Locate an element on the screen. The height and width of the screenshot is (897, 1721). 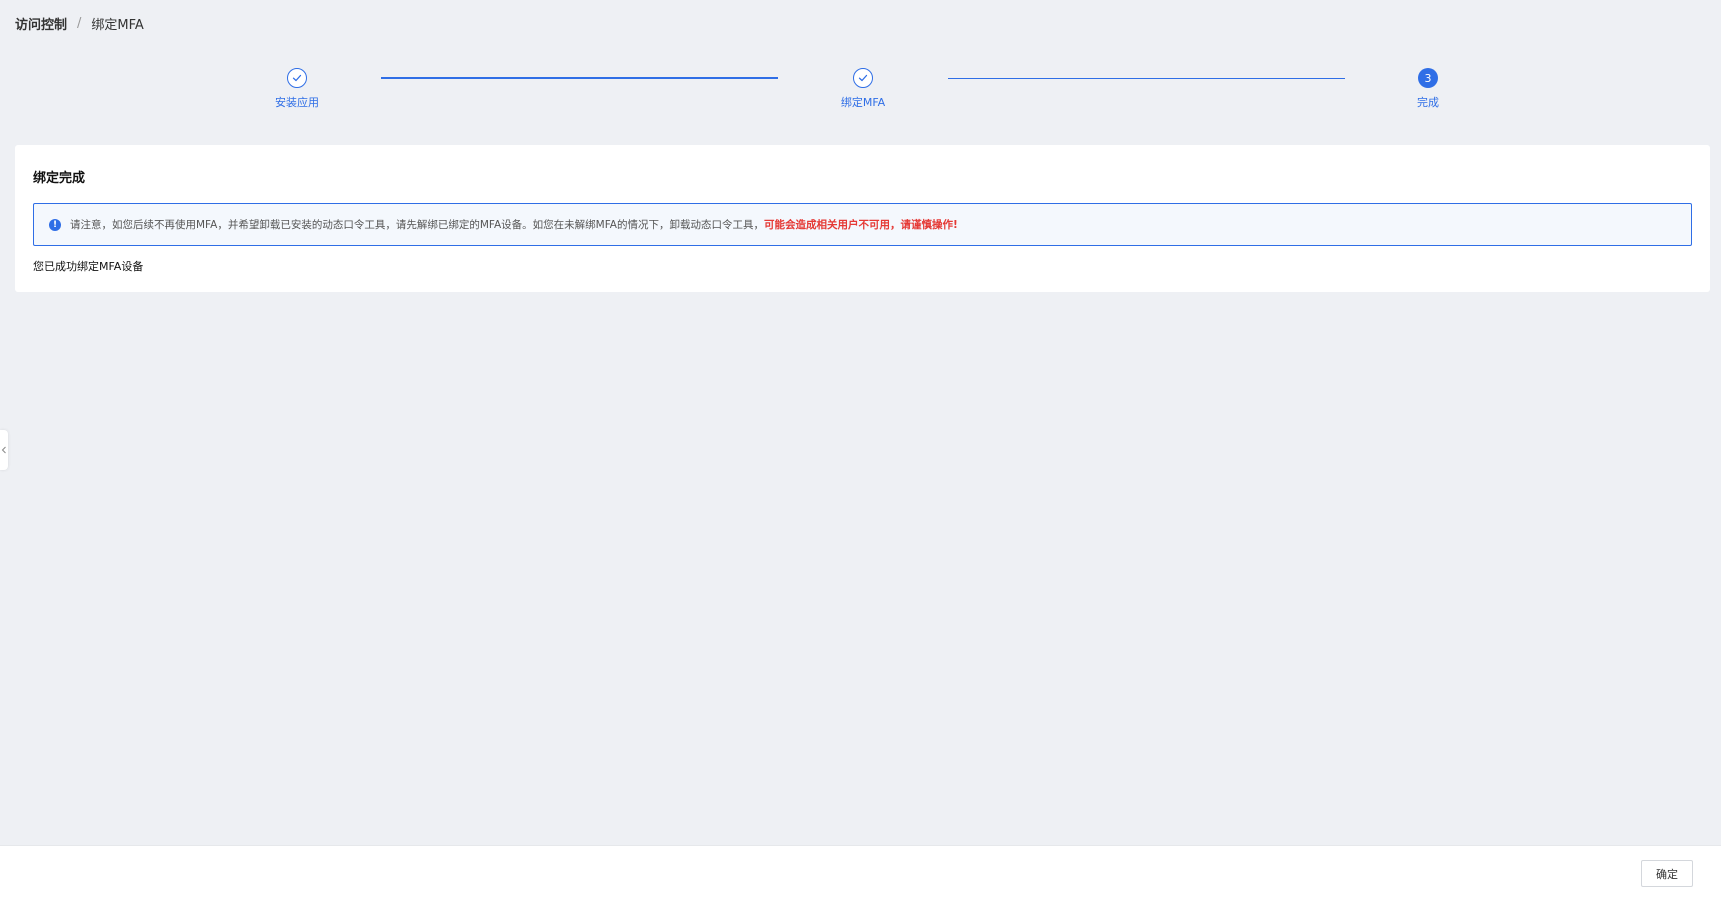
step-install-app: 安装应用 is located at coordinates (297, 89).